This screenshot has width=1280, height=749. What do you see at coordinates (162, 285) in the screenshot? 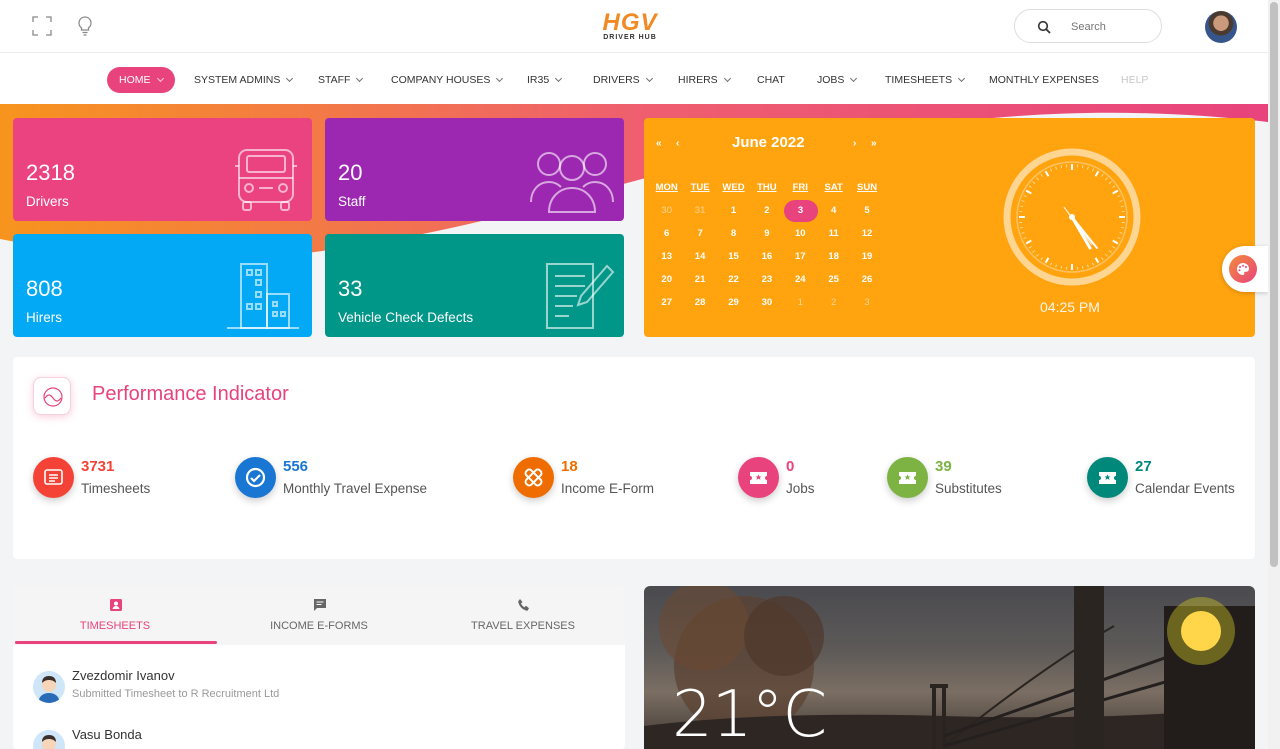
I see `stat-card-hirers: 808 Hirers` at bounding box center [162, 285].